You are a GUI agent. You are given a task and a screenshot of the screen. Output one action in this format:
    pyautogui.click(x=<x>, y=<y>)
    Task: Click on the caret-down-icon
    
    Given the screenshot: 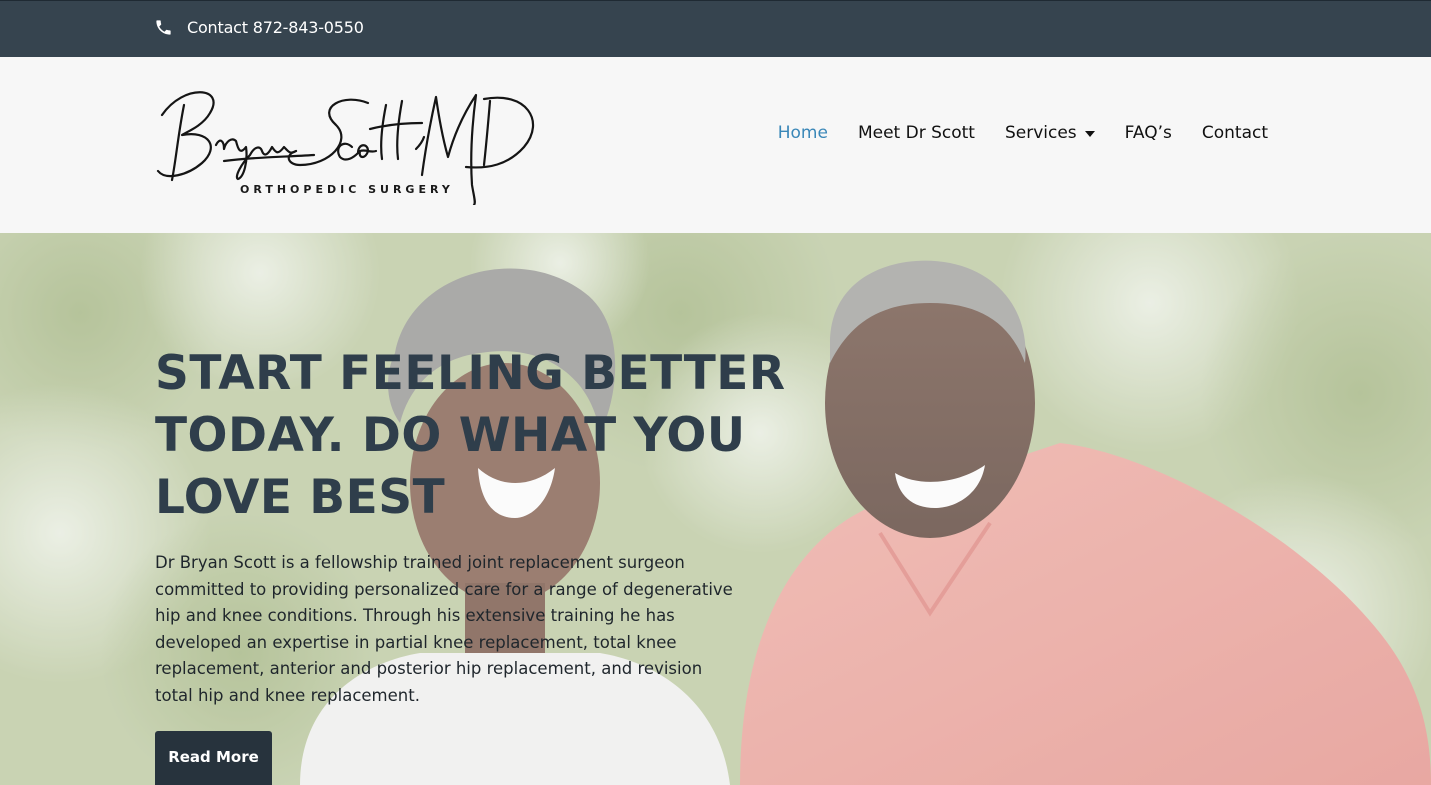 What is the action you would take?
    pyautogui.click(x=1089, y=134)
    